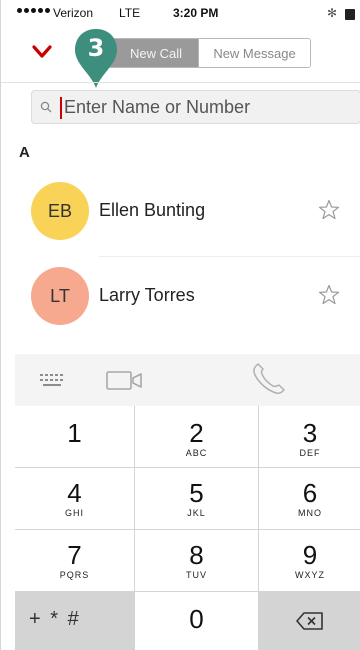 This screenshot has width=360, height=650. Describe the element at coordinates (187, 380) in the screenshot. I see `call-actions-bar` at that location.